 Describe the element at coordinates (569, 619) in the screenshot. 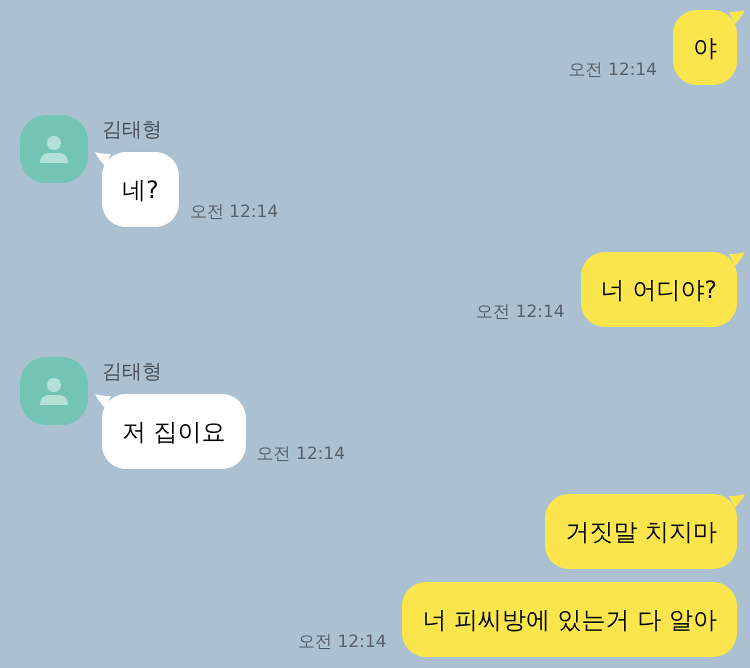

I see `chat-bubble: 너 피씨방에 있는거 다 알아` at that location.